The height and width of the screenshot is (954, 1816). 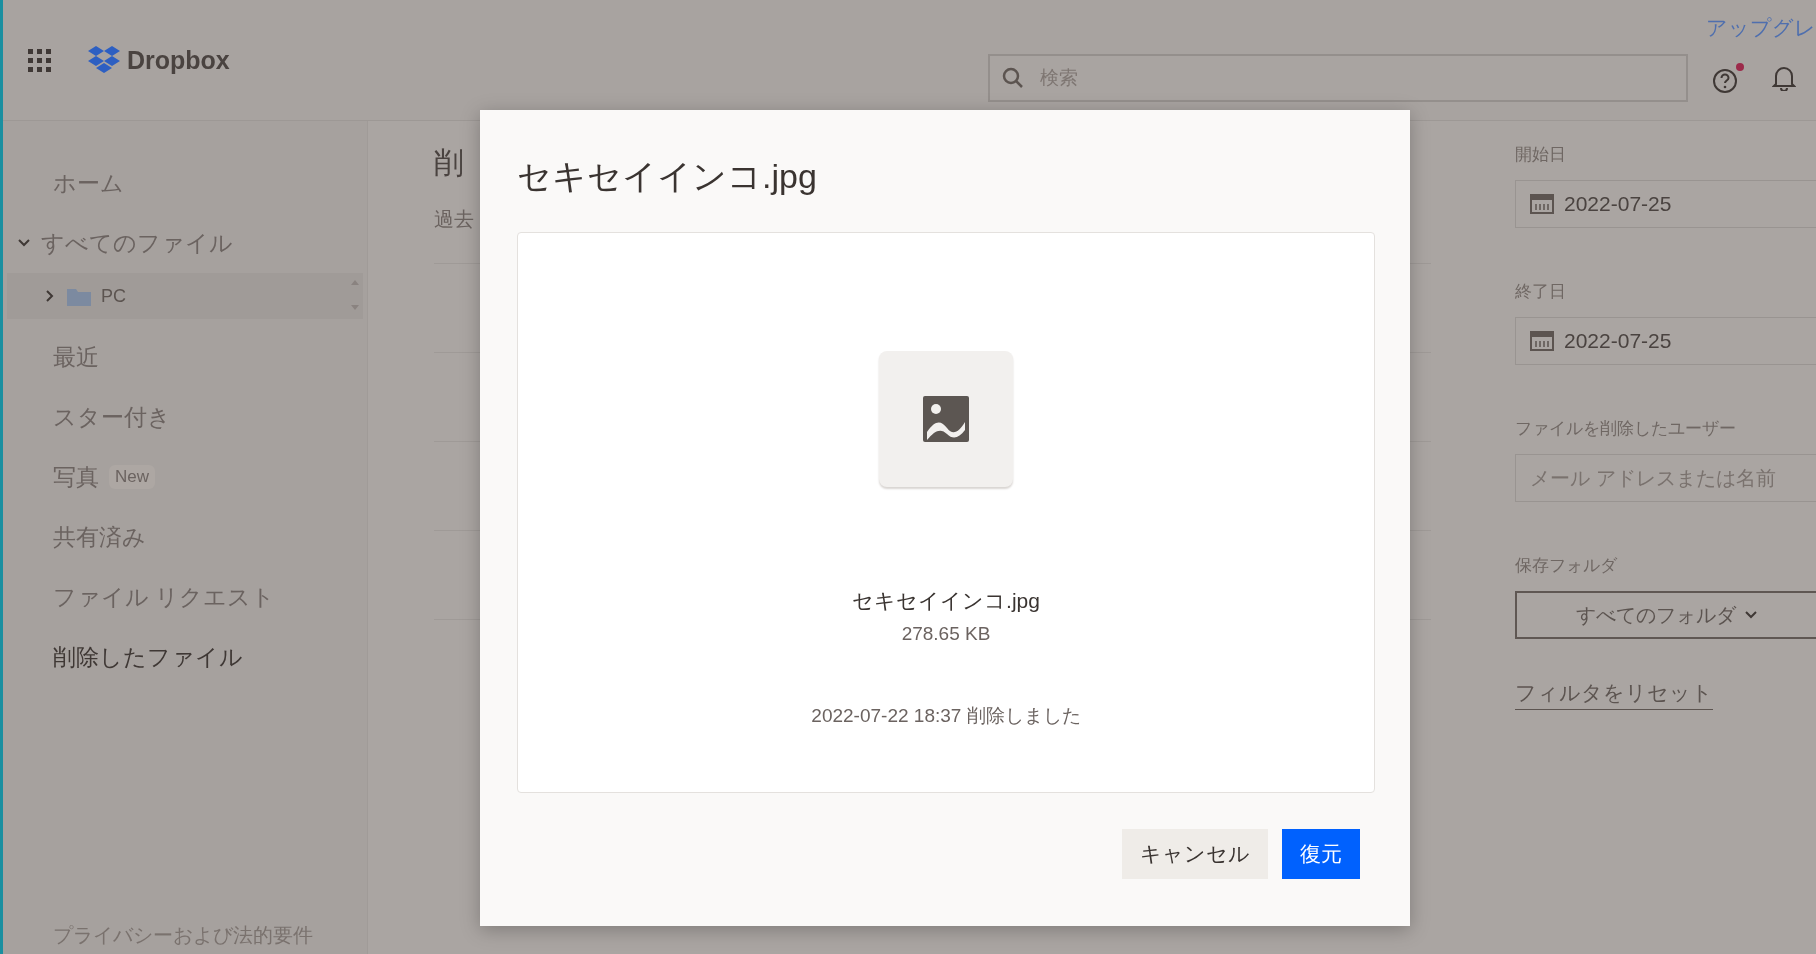 What do you see at coordinates (946, 716) in the screenshot?
I see `deleted-date: 2022-07-22 18:37 削除しました` at bounding box center [946, 716].